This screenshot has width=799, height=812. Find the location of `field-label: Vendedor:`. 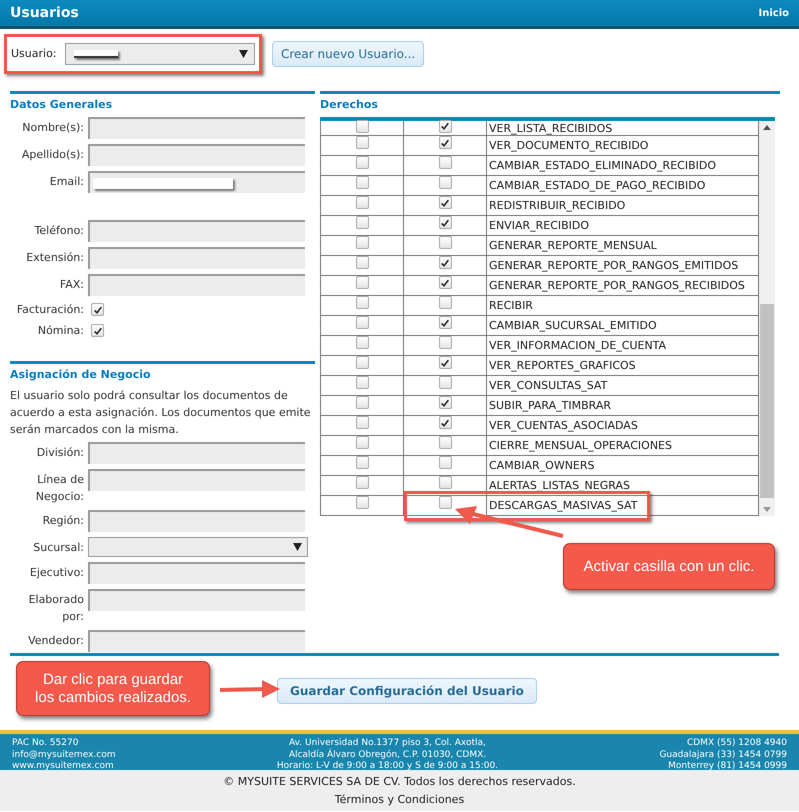

field-label: Vendedor: is located at coordinates (55, 641).